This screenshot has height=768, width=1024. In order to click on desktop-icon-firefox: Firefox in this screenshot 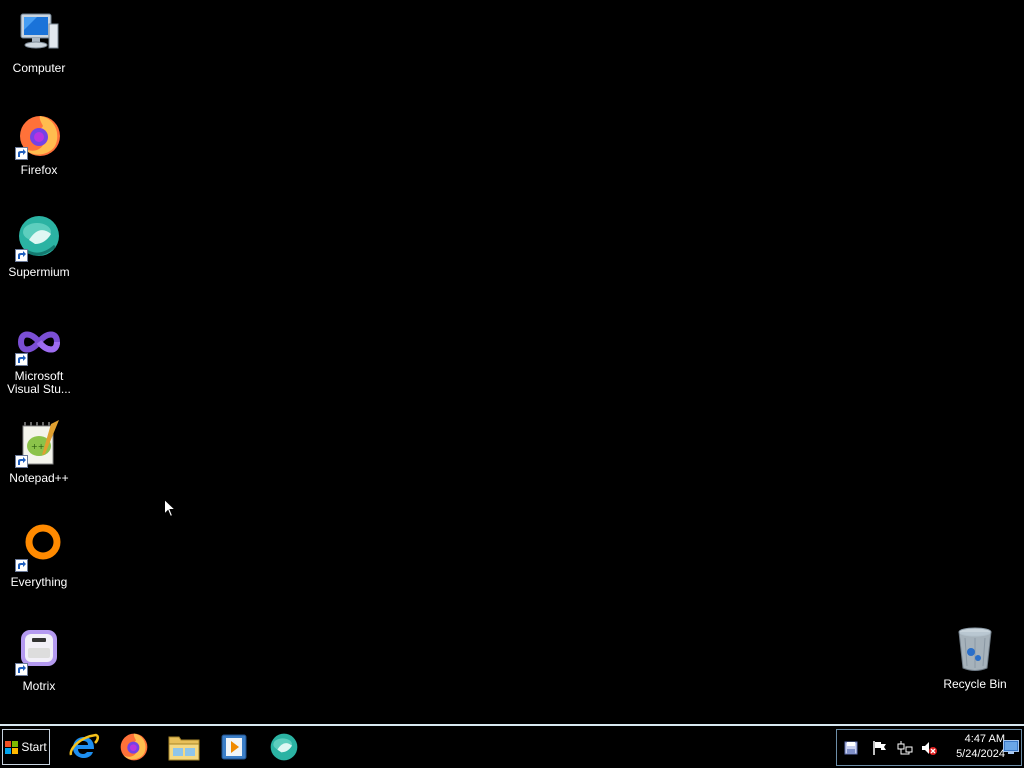, I will do `click(39, 144)`.